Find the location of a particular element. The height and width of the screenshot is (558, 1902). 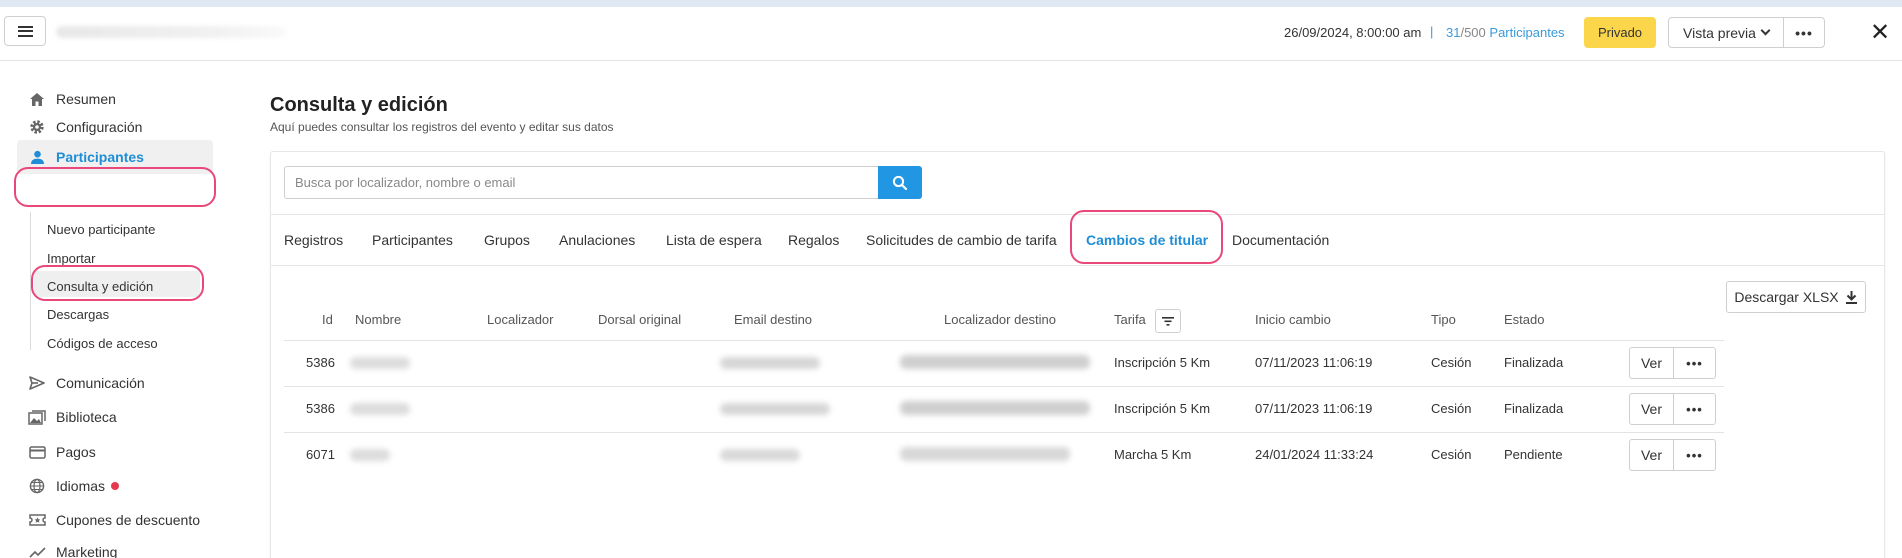

sidebar-item-marketing: Marketing is located at coordinates (72, 549).